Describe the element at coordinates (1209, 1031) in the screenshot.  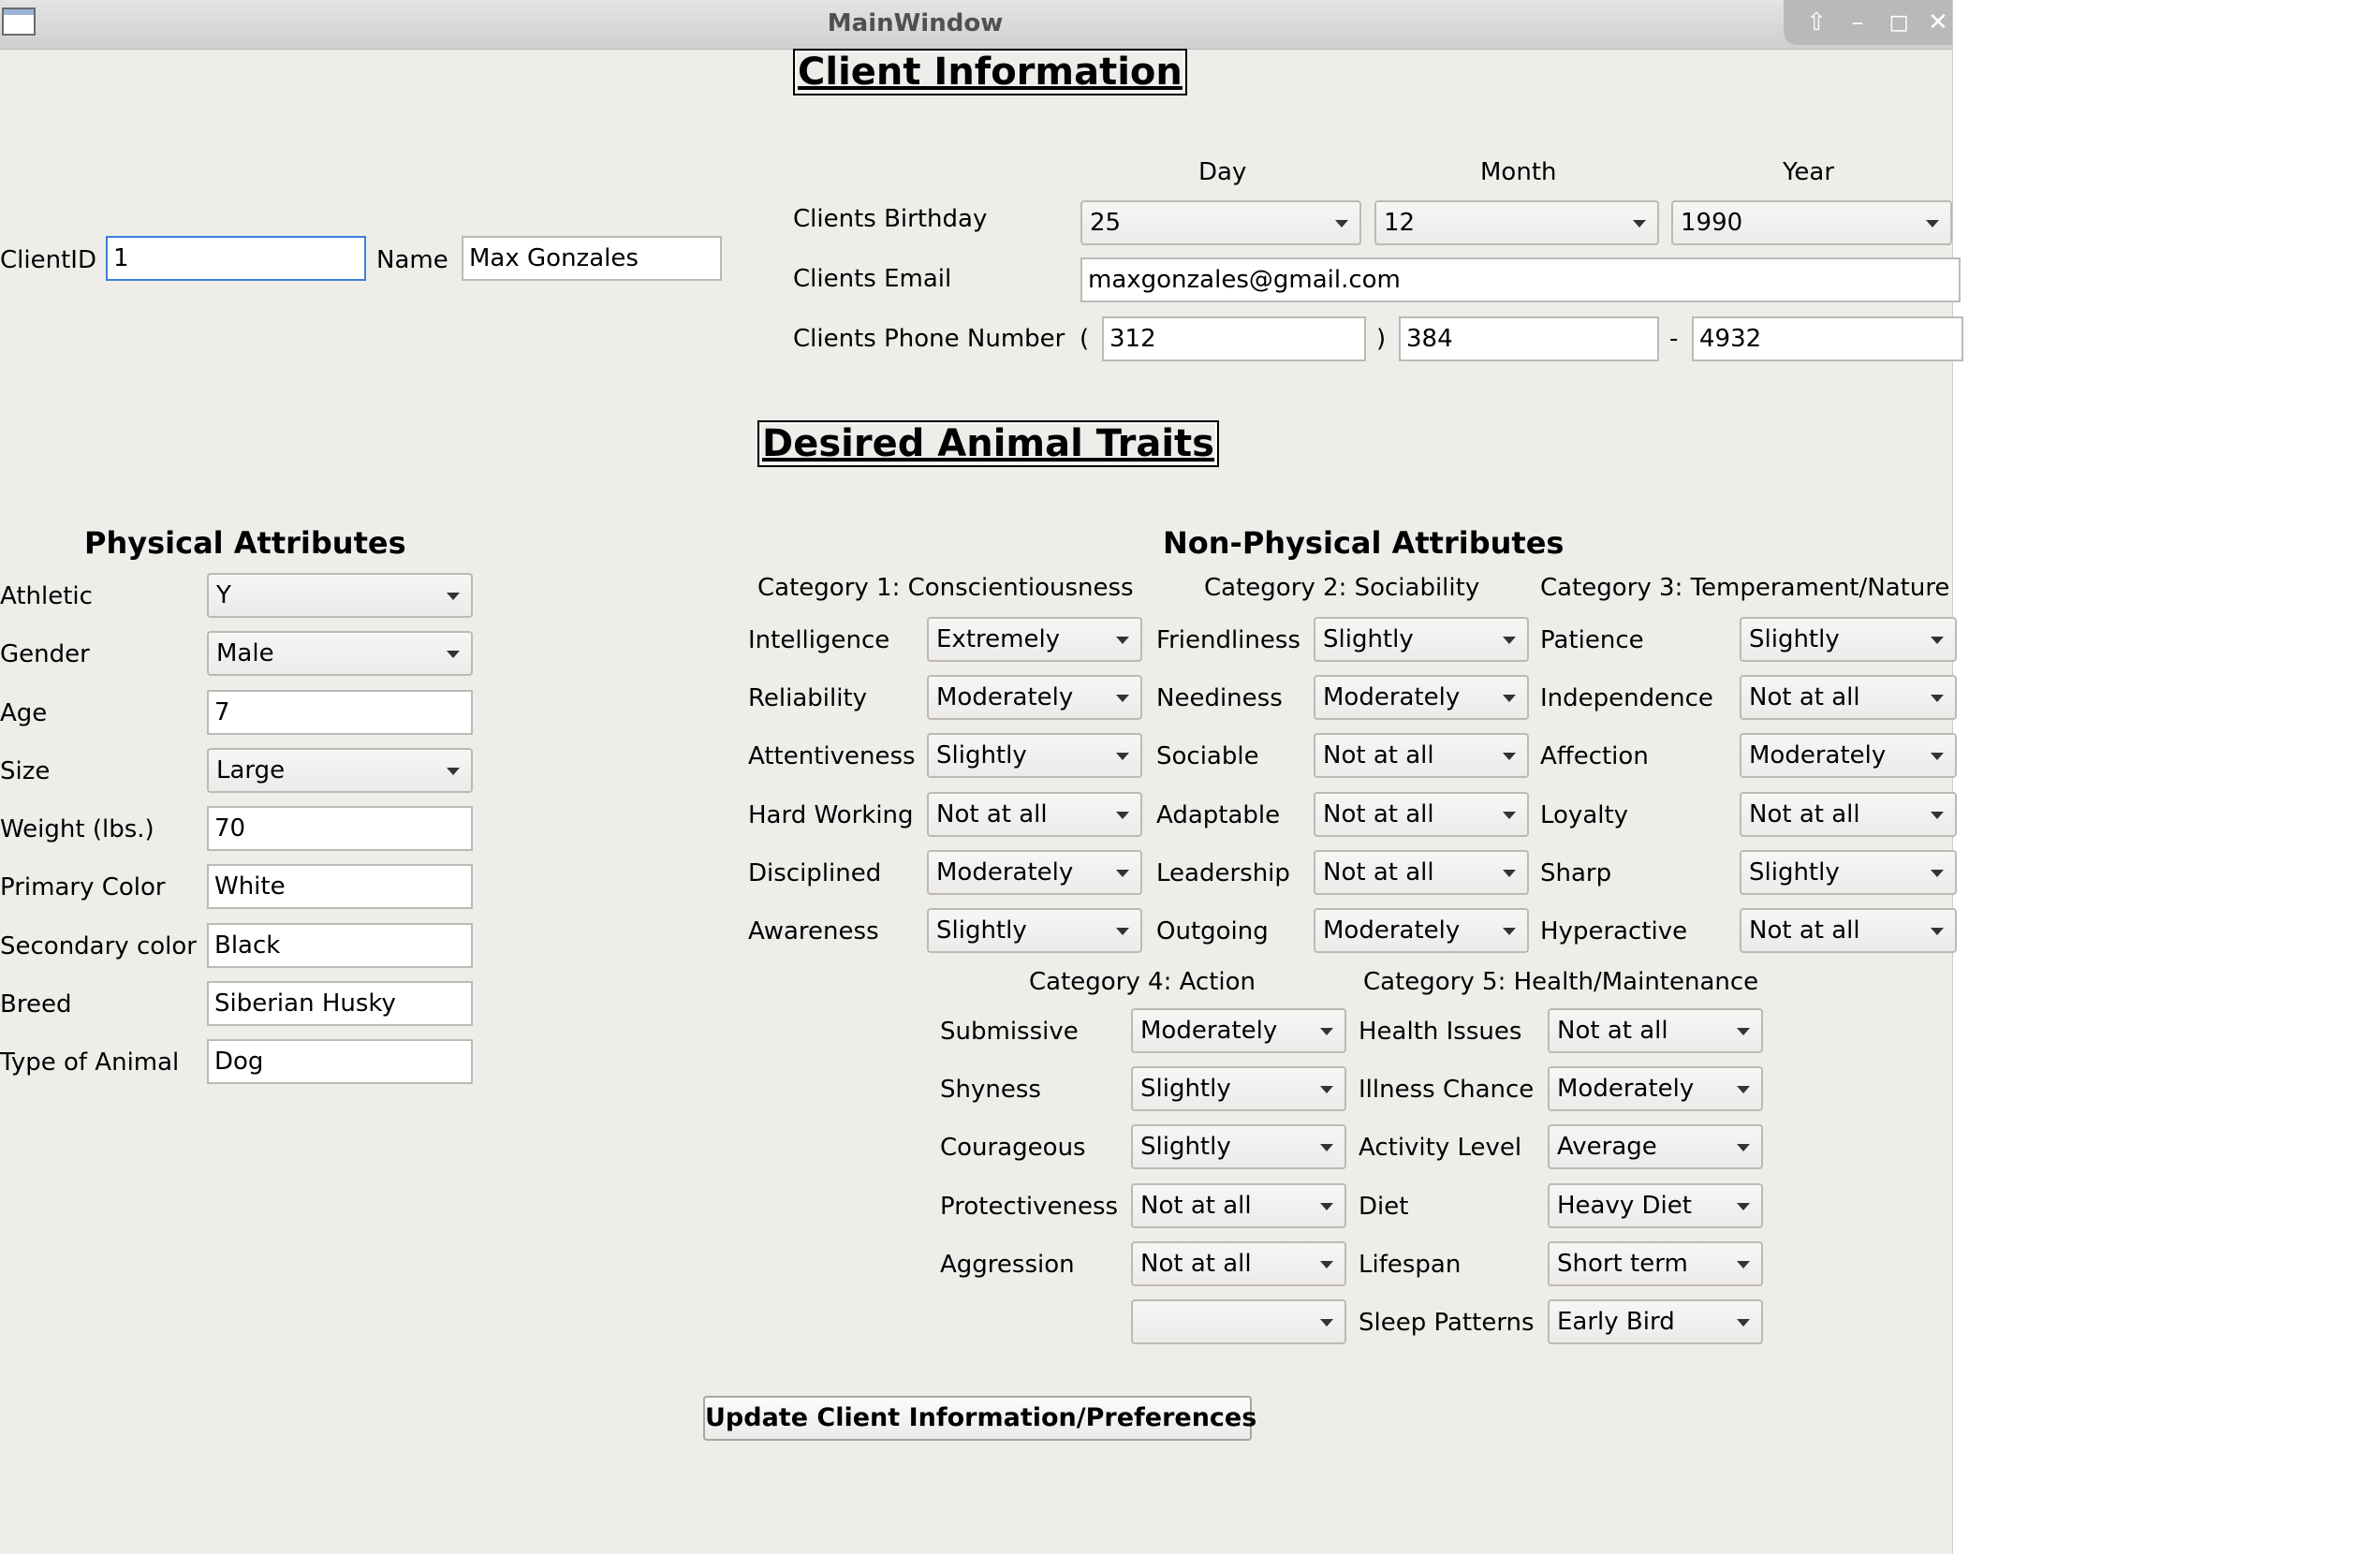
I see `cat4-submissive-select-value: Moderately` at that location.